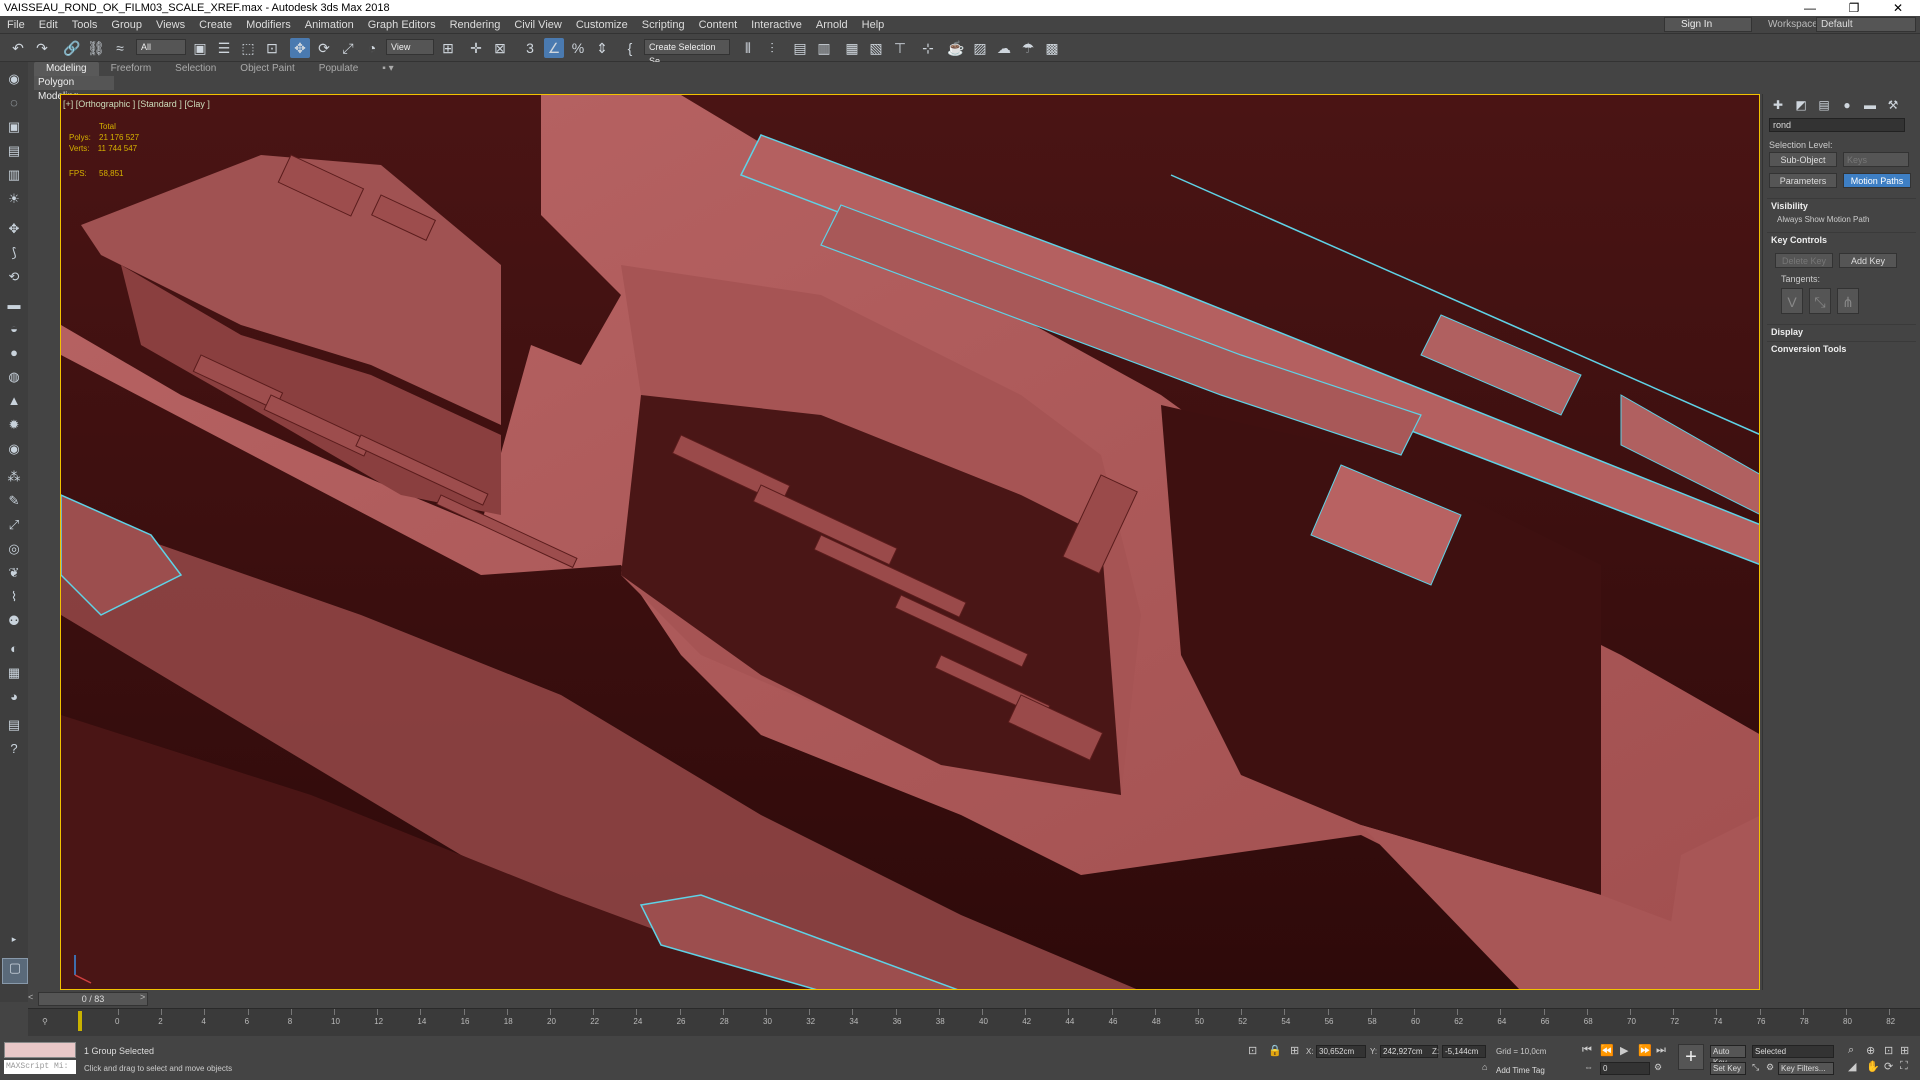 Image resolution: width=1920 pixels, height=1080 pixels. What do you see at coordinates (1587, 1050) in the screenshot?
I see `go-to-start-icon: ⏮` at bounding box center [1587, 1050].